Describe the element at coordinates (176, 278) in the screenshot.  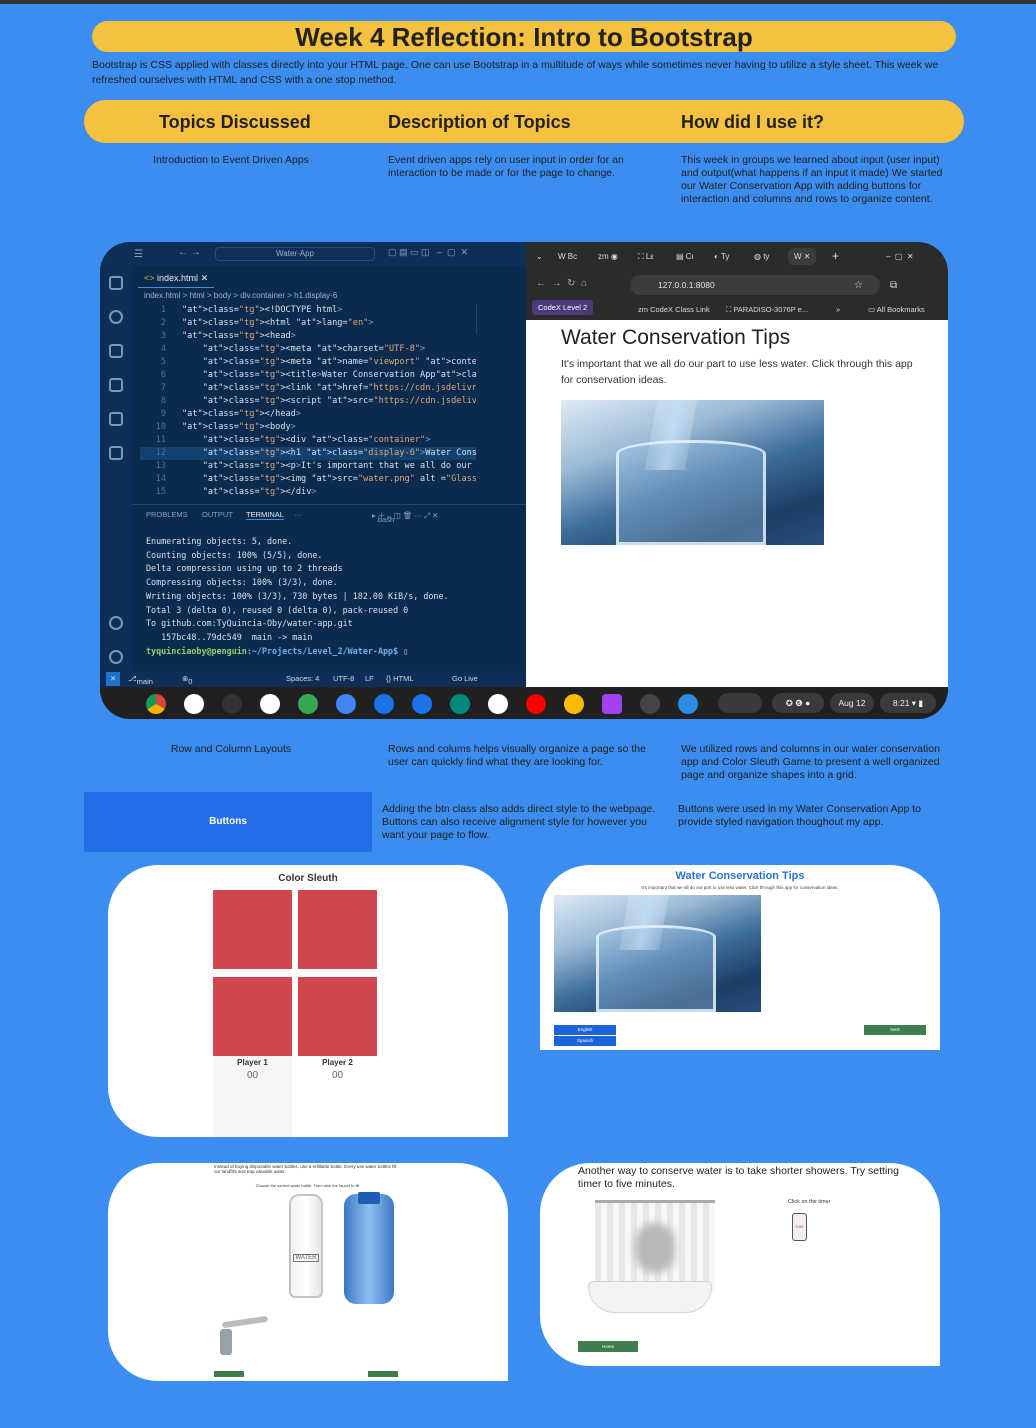
I see `tab-index-html: <> index.html ✕` at that location.